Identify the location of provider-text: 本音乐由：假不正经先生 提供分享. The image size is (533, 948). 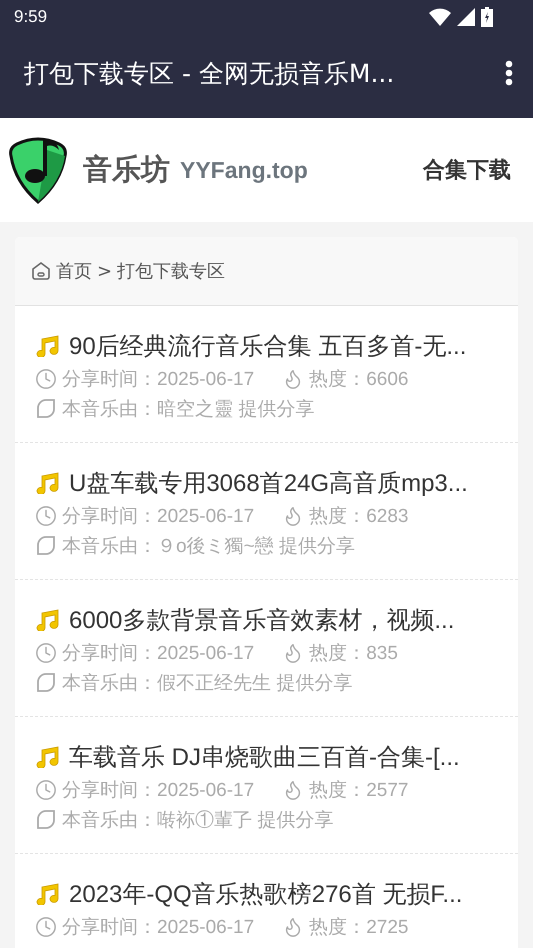
(207, 684).